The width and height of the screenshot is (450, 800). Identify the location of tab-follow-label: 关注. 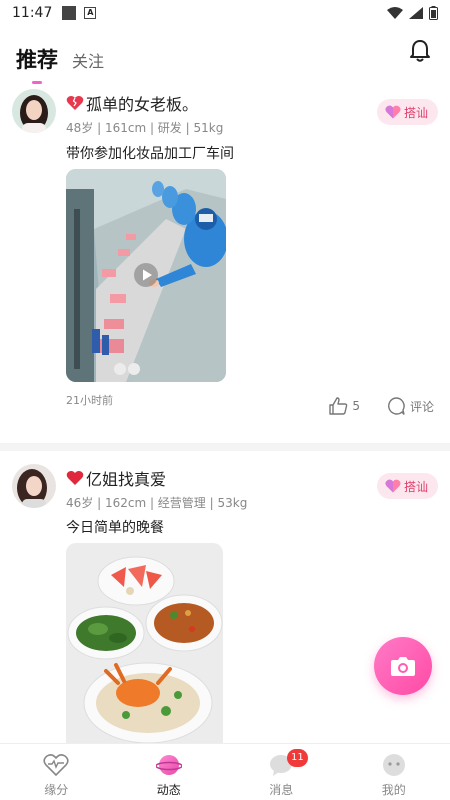
(88, 61).